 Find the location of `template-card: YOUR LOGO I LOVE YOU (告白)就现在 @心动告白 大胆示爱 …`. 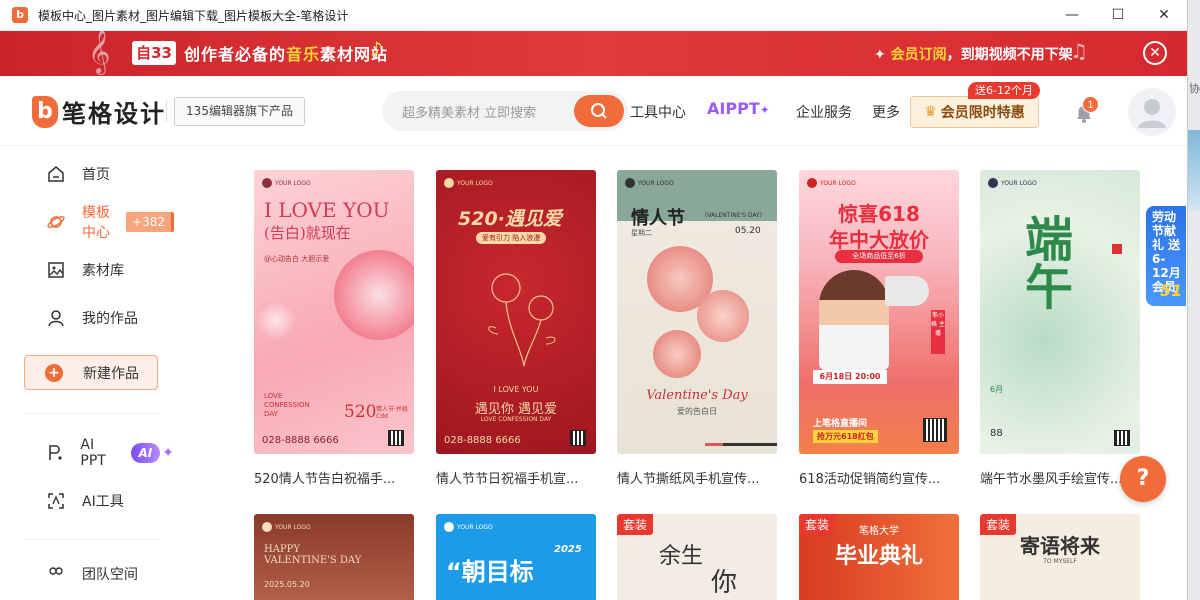

template-card: YOUR LOGO I LOVE YOU (告白)就现在 @心动告白 大胆示爱 … is located at coordinates (334, 328).